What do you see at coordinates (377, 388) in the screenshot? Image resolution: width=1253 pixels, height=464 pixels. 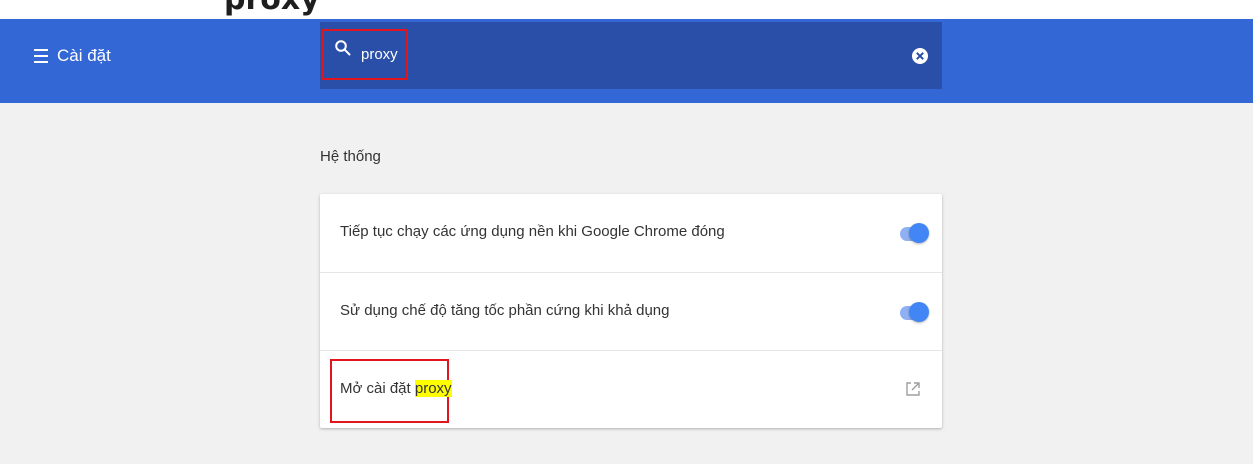 I see `proxy-label-prefix: Mở cài đặt` at bounding box center [377, 388].